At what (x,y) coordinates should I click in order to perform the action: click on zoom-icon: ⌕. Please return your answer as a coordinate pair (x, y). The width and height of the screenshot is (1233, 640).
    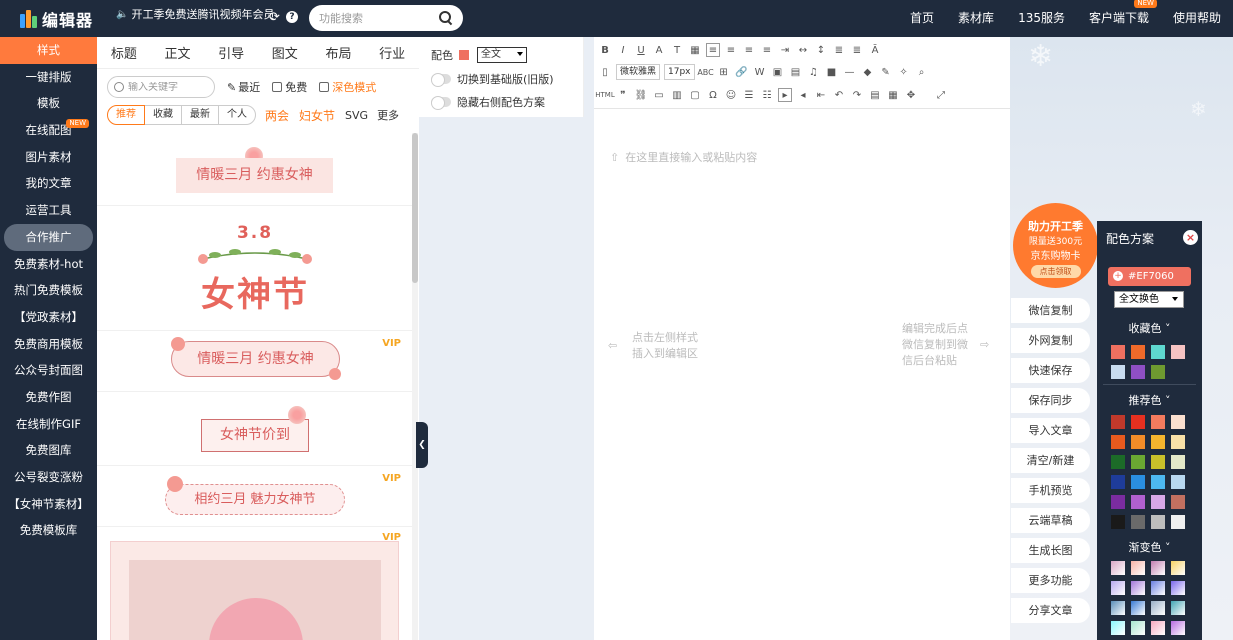
    Looking at the image, I should click on (922, 72).